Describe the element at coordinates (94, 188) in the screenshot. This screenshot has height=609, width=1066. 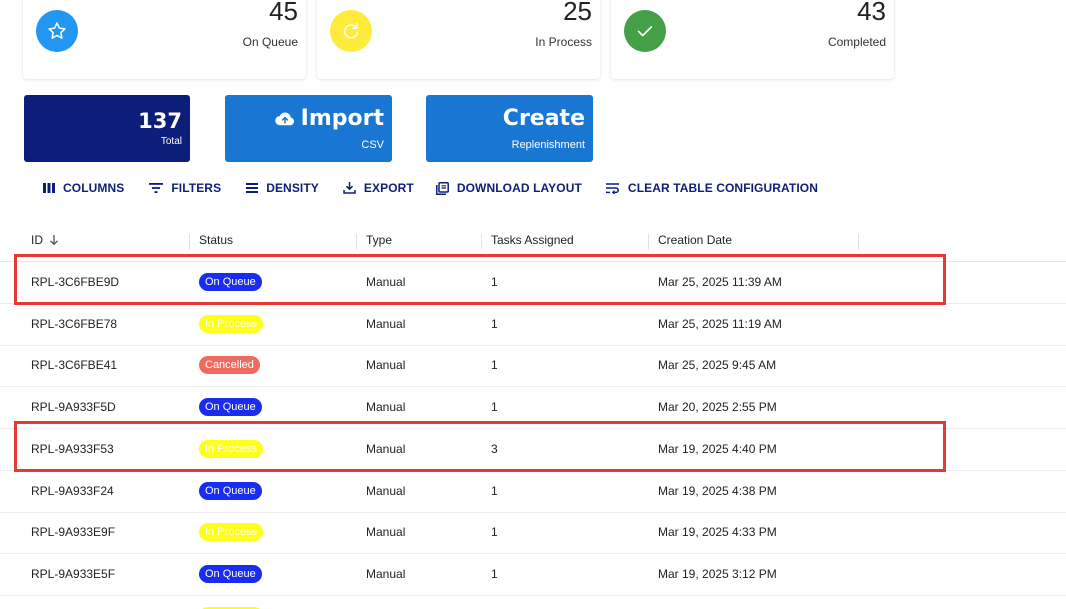
I see `columns-label: COLUMNS` at that location.